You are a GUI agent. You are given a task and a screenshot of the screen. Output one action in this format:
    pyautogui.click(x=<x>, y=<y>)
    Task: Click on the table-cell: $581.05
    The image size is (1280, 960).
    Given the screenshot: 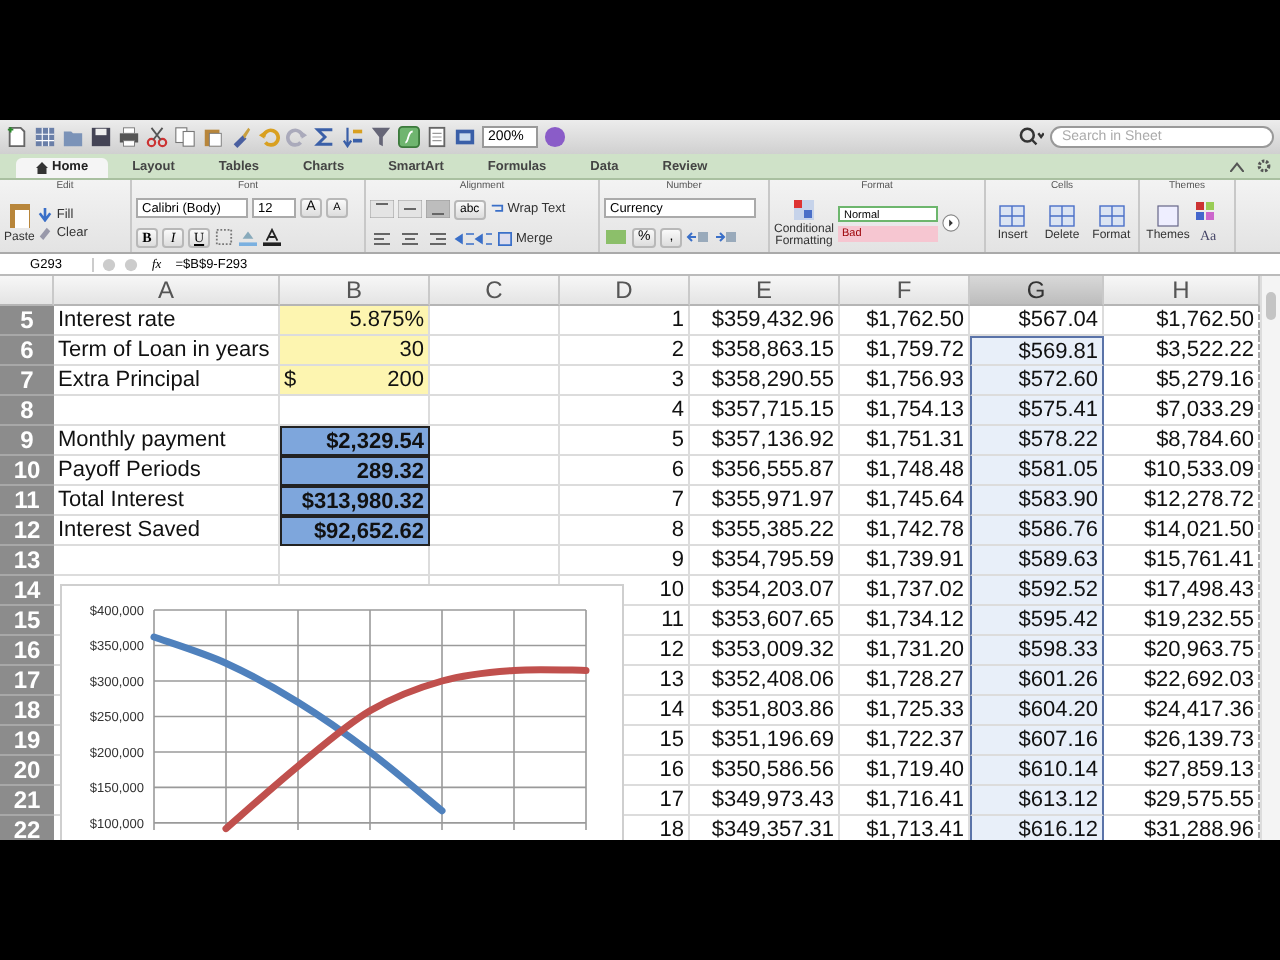 What is the action you would take?
    pyautogui.click(x=1037, y=471)
    